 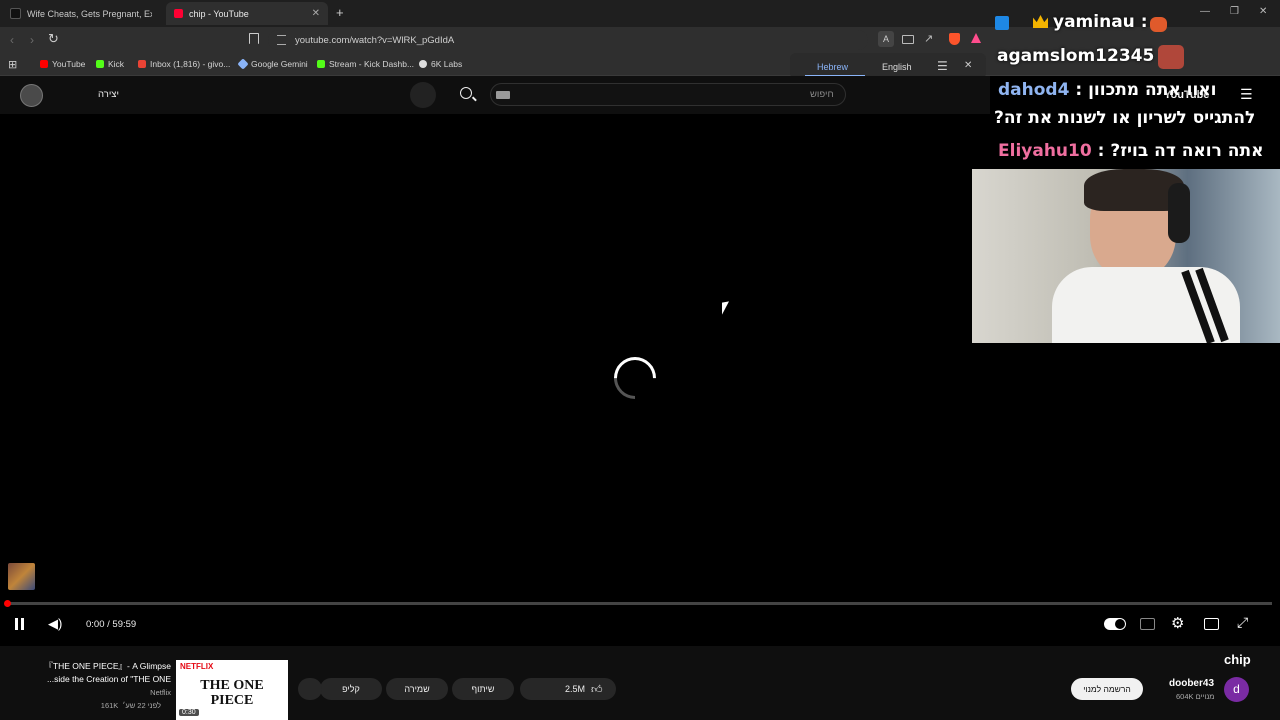 I want to click on bookmark-kick: Kick, so click(x=110, y=64).